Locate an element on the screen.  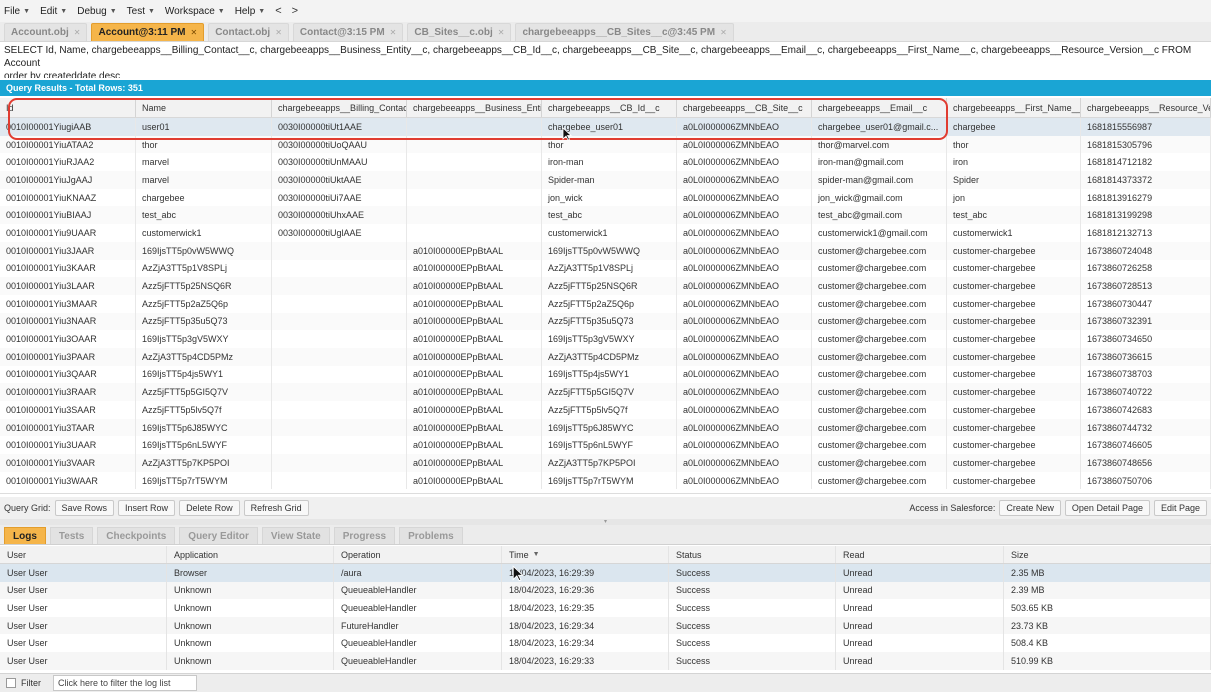
cell-cb-id: jon_wick is located at coordinates (609, 197).